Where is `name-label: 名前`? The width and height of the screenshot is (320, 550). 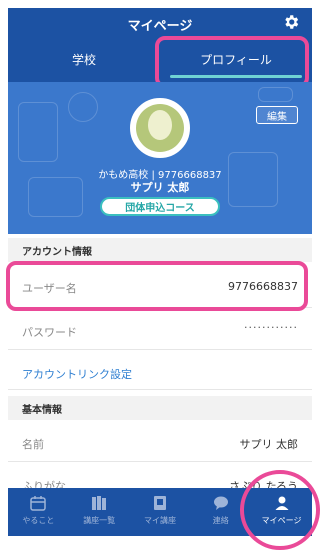
name-label: 名前 is located at coordinates (33, 444).